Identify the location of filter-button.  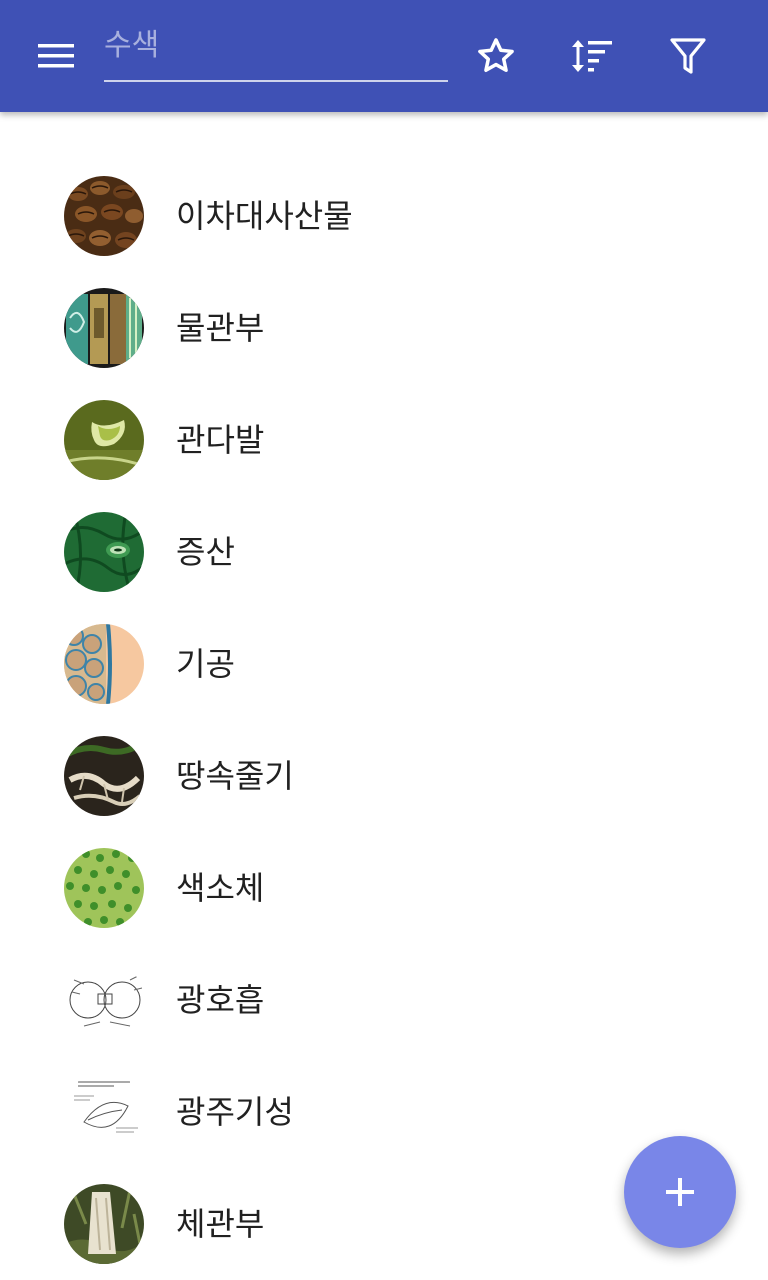
(688, 56).